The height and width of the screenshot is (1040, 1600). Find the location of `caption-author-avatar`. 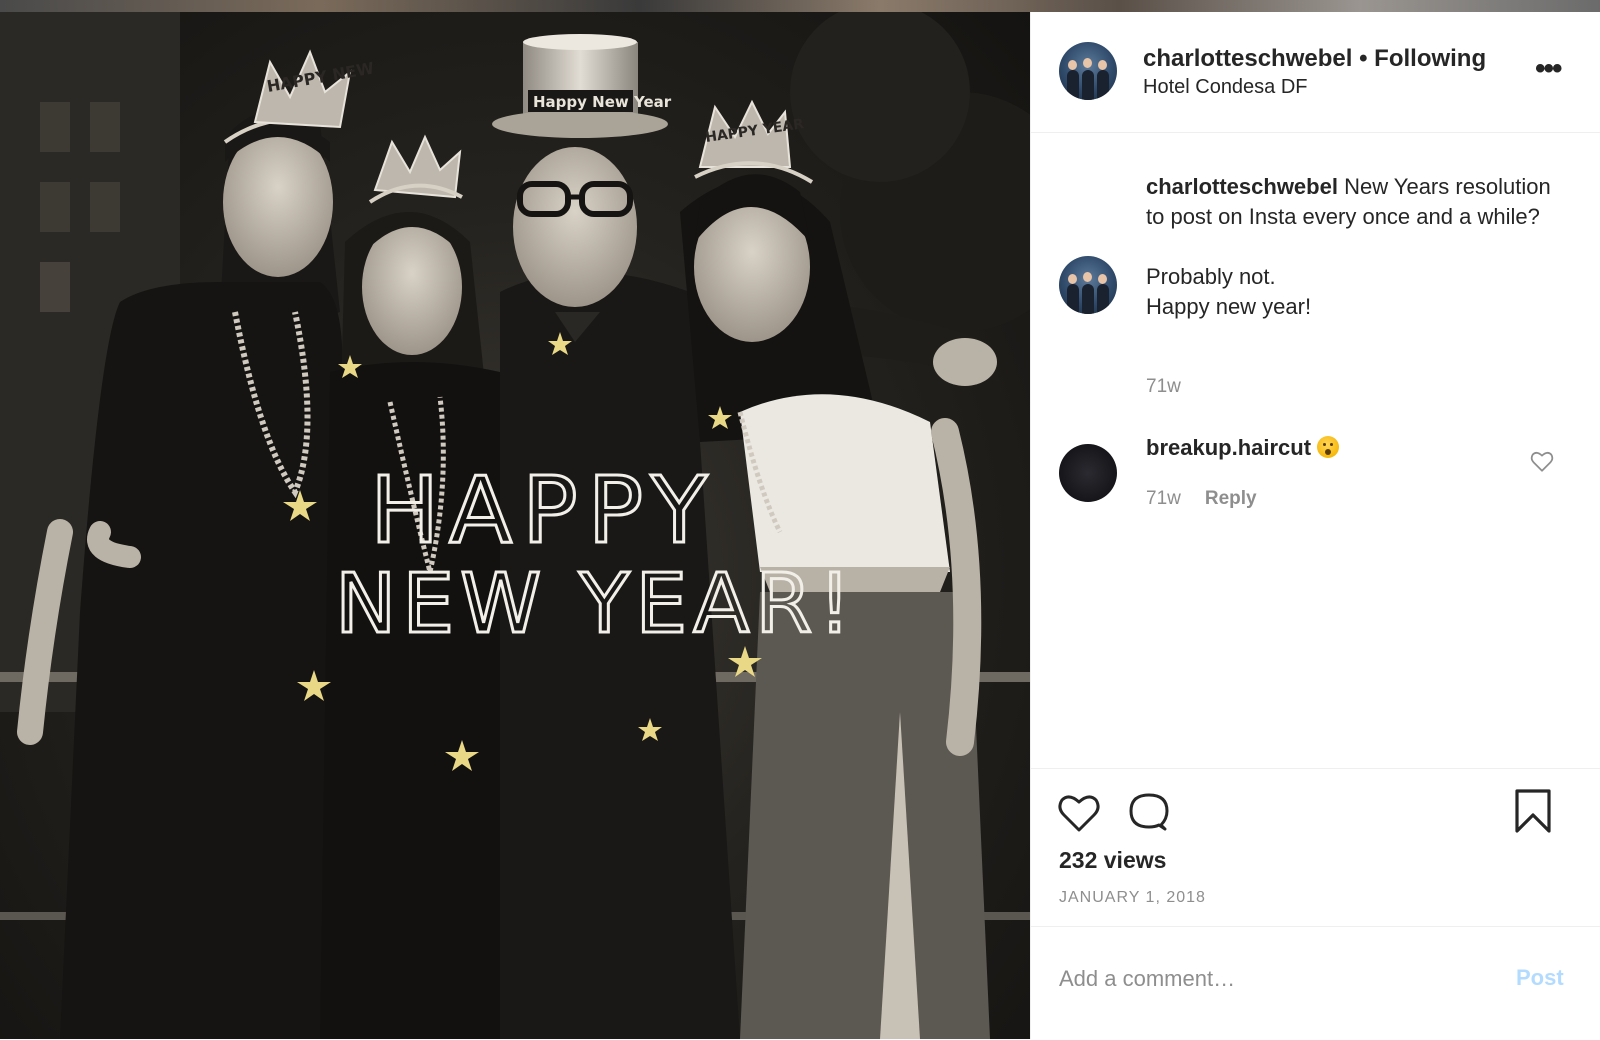

caption-author-avatar is located at coordinates (1088, 285).